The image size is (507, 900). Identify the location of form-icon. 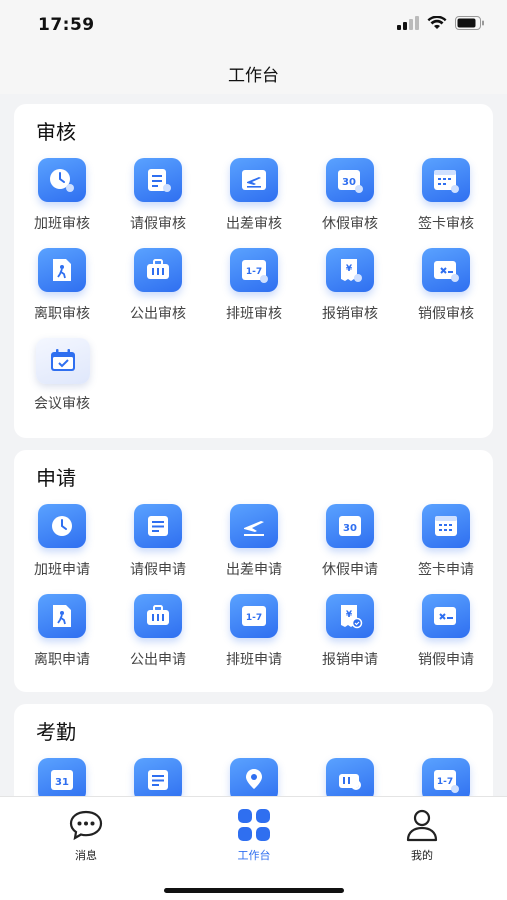
(158, 777).